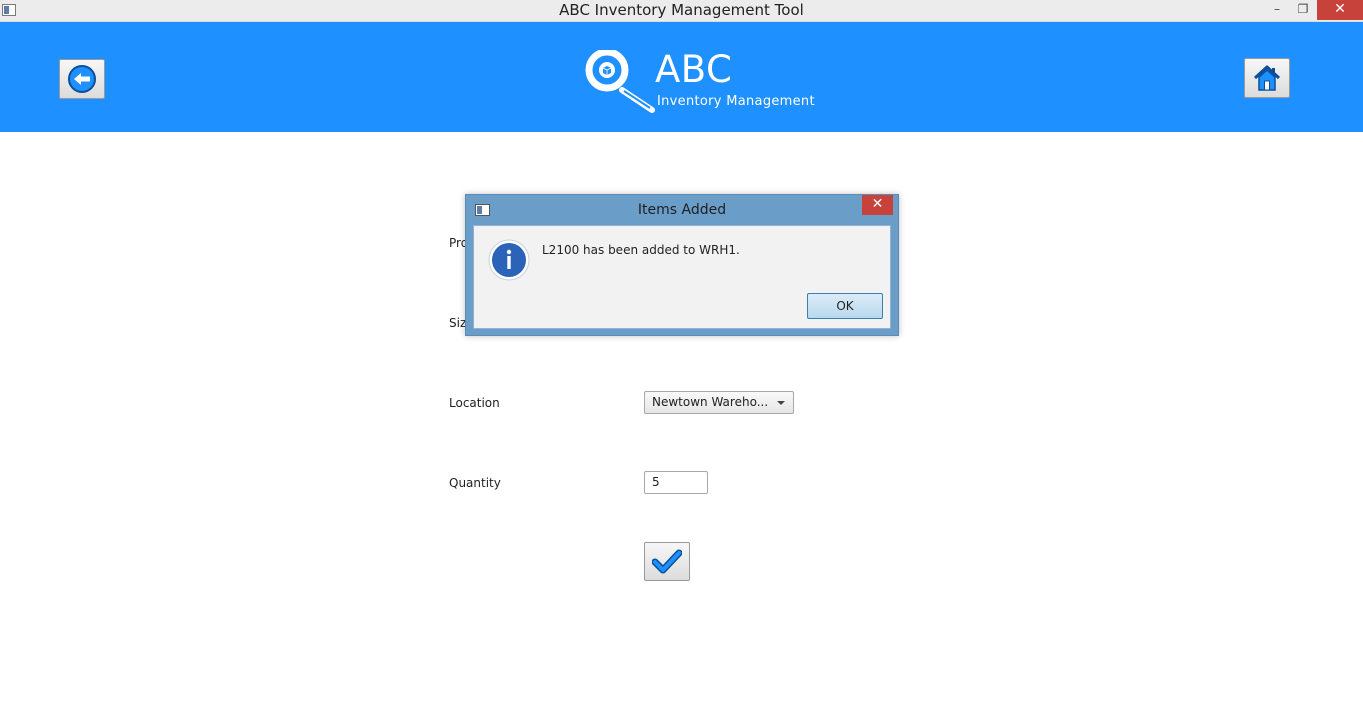 This screenshot has width=1363, height=706. Describe the element at coordinates (641, 250) in the screenshot. I see `dialog-message: L2100 has been added to WRH1.` at that location.